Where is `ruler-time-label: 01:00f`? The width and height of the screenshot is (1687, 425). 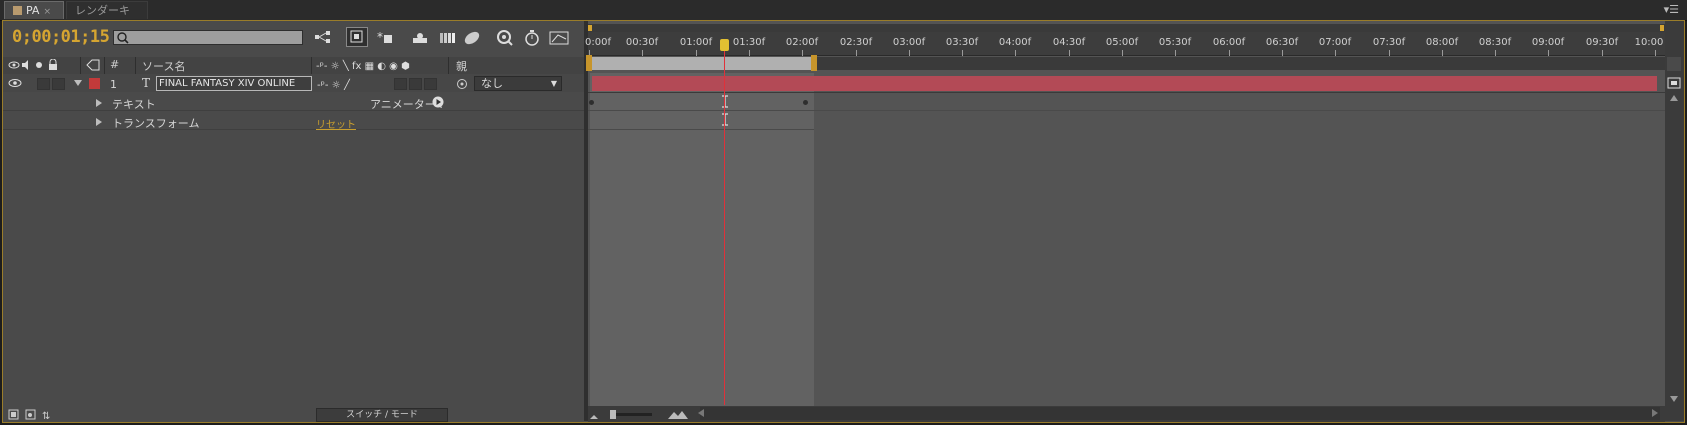
ruler-time-label: 01:00f is located at coordinates (696, 42).